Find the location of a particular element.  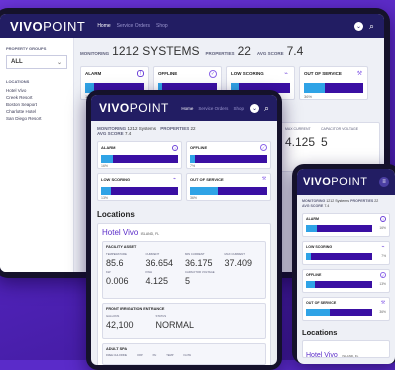

property-group-select: ALL ⌄ is located at coordinates (36, 62).